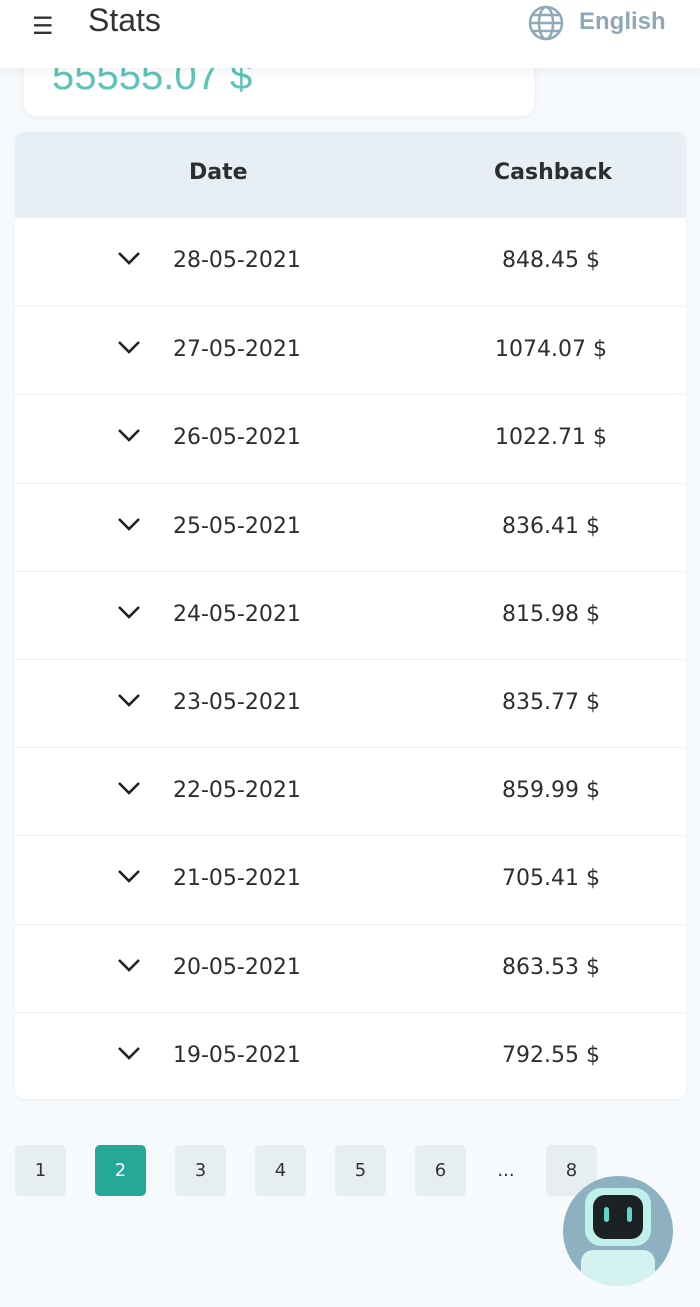 Image resolution: width=700 pixels, height=1307 pixels. Describe the element at coordinates (40, 1170) in the screenshot. I see `page-button-1: 1` at that location.